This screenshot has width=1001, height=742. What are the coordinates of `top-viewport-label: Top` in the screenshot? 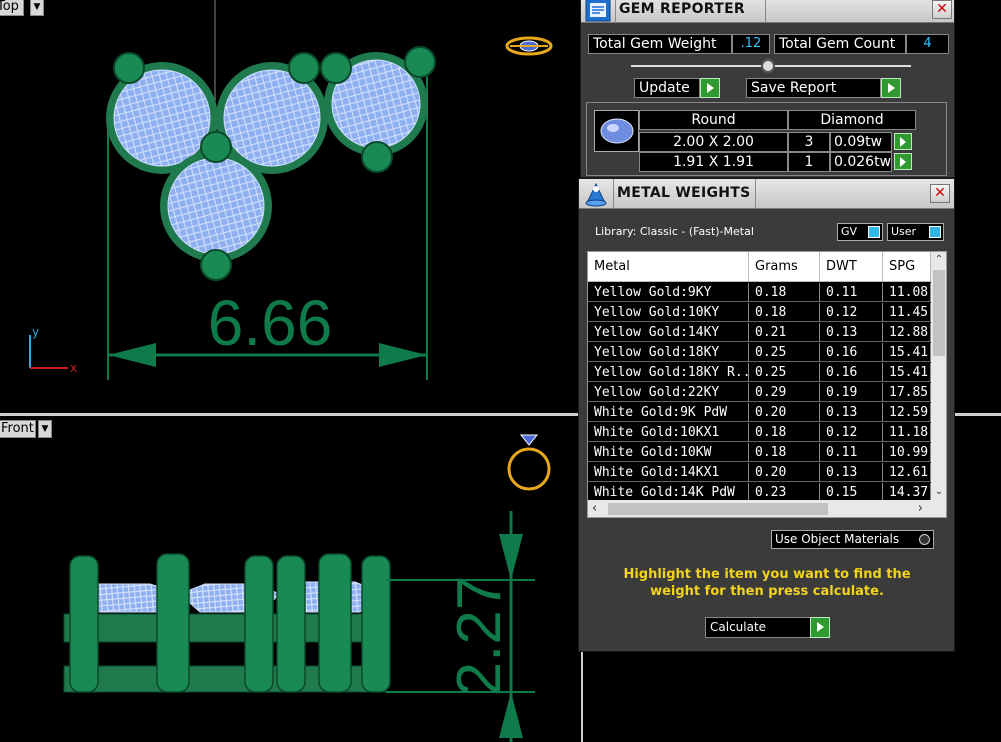 It's located at (12, 8).